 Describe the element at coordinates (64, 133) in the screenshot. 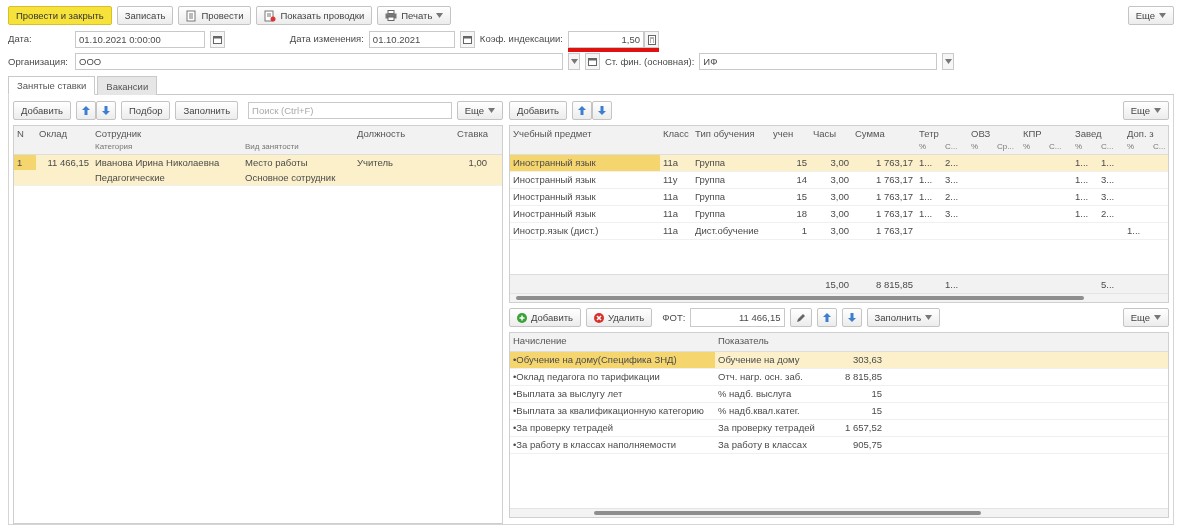

I see `column-header: Оклад` at that location.